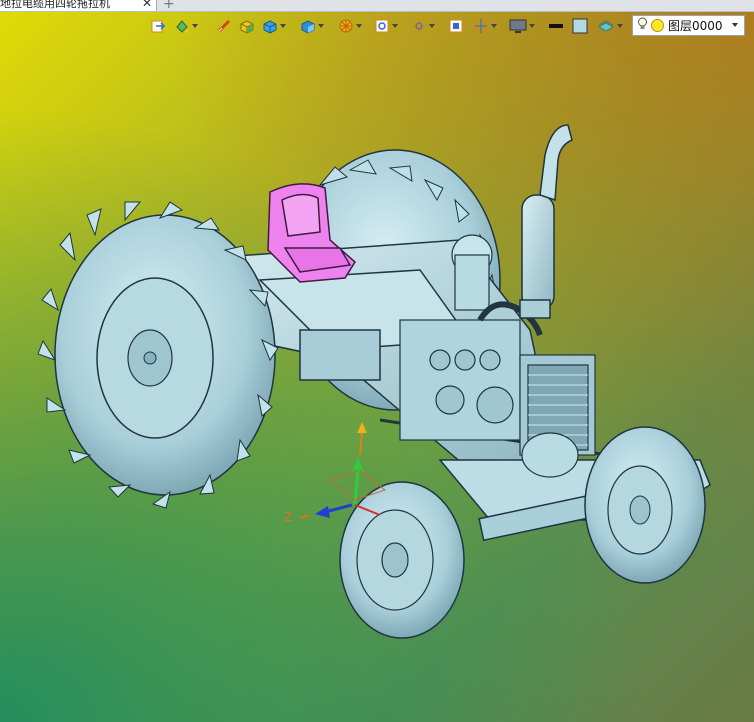 The width and height of the screenshot is (754, 722). I want to click on fill-color-icon, so click(580, 26).